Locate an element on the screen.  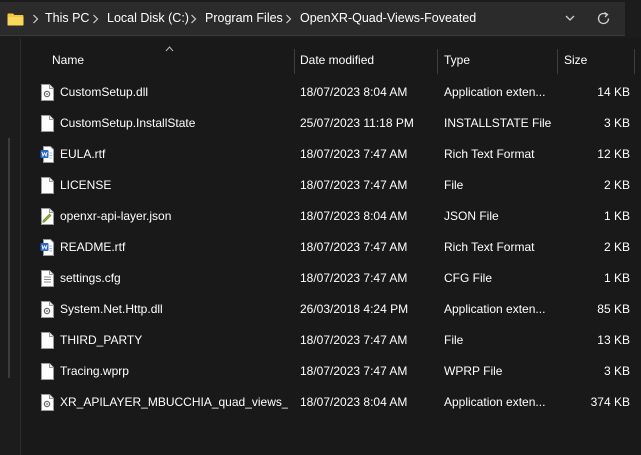
navigation-pane is located at coordinates (10, 246).